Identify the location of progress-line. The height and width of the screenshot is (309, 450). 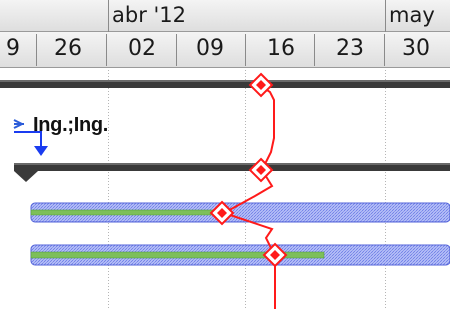
(248, 197).